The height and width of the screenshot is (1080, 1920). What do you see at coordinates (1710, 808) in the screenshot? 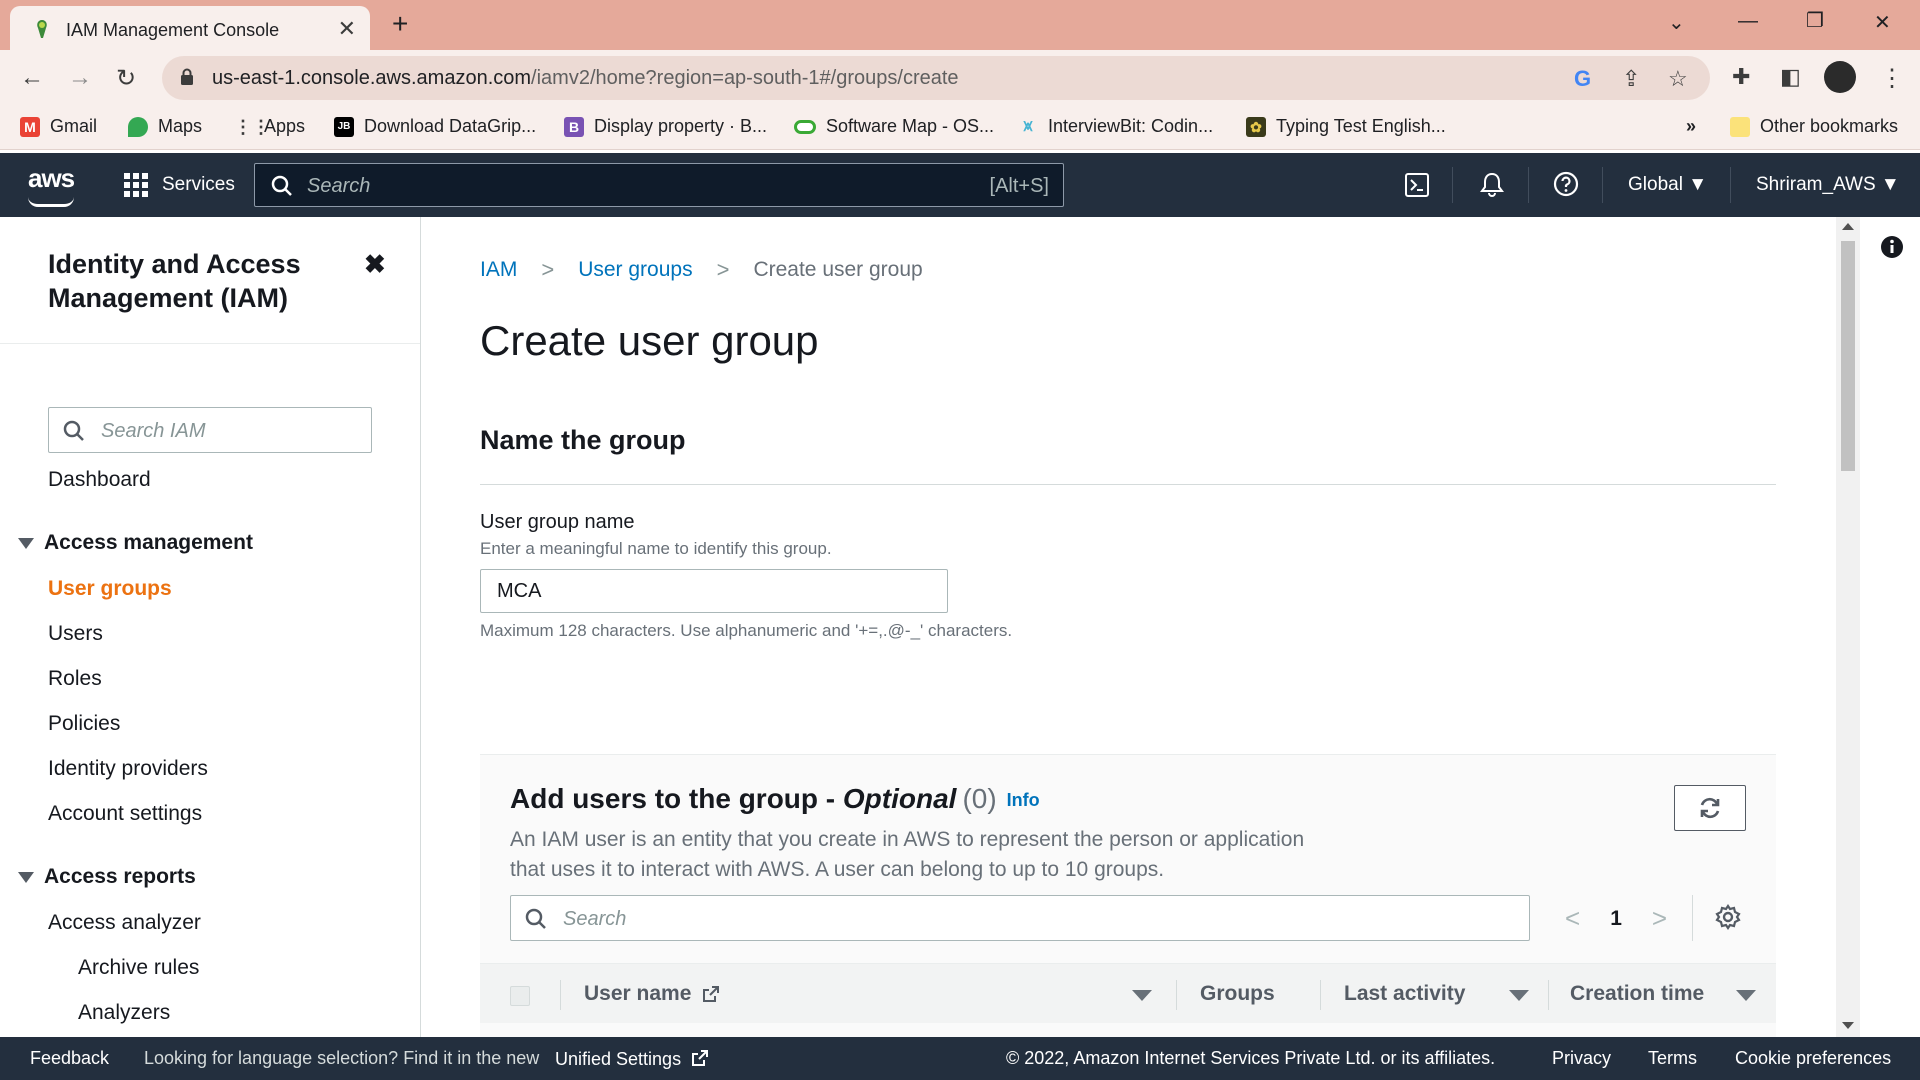
I see `refresh-button` at bounding box center [1710, 808].